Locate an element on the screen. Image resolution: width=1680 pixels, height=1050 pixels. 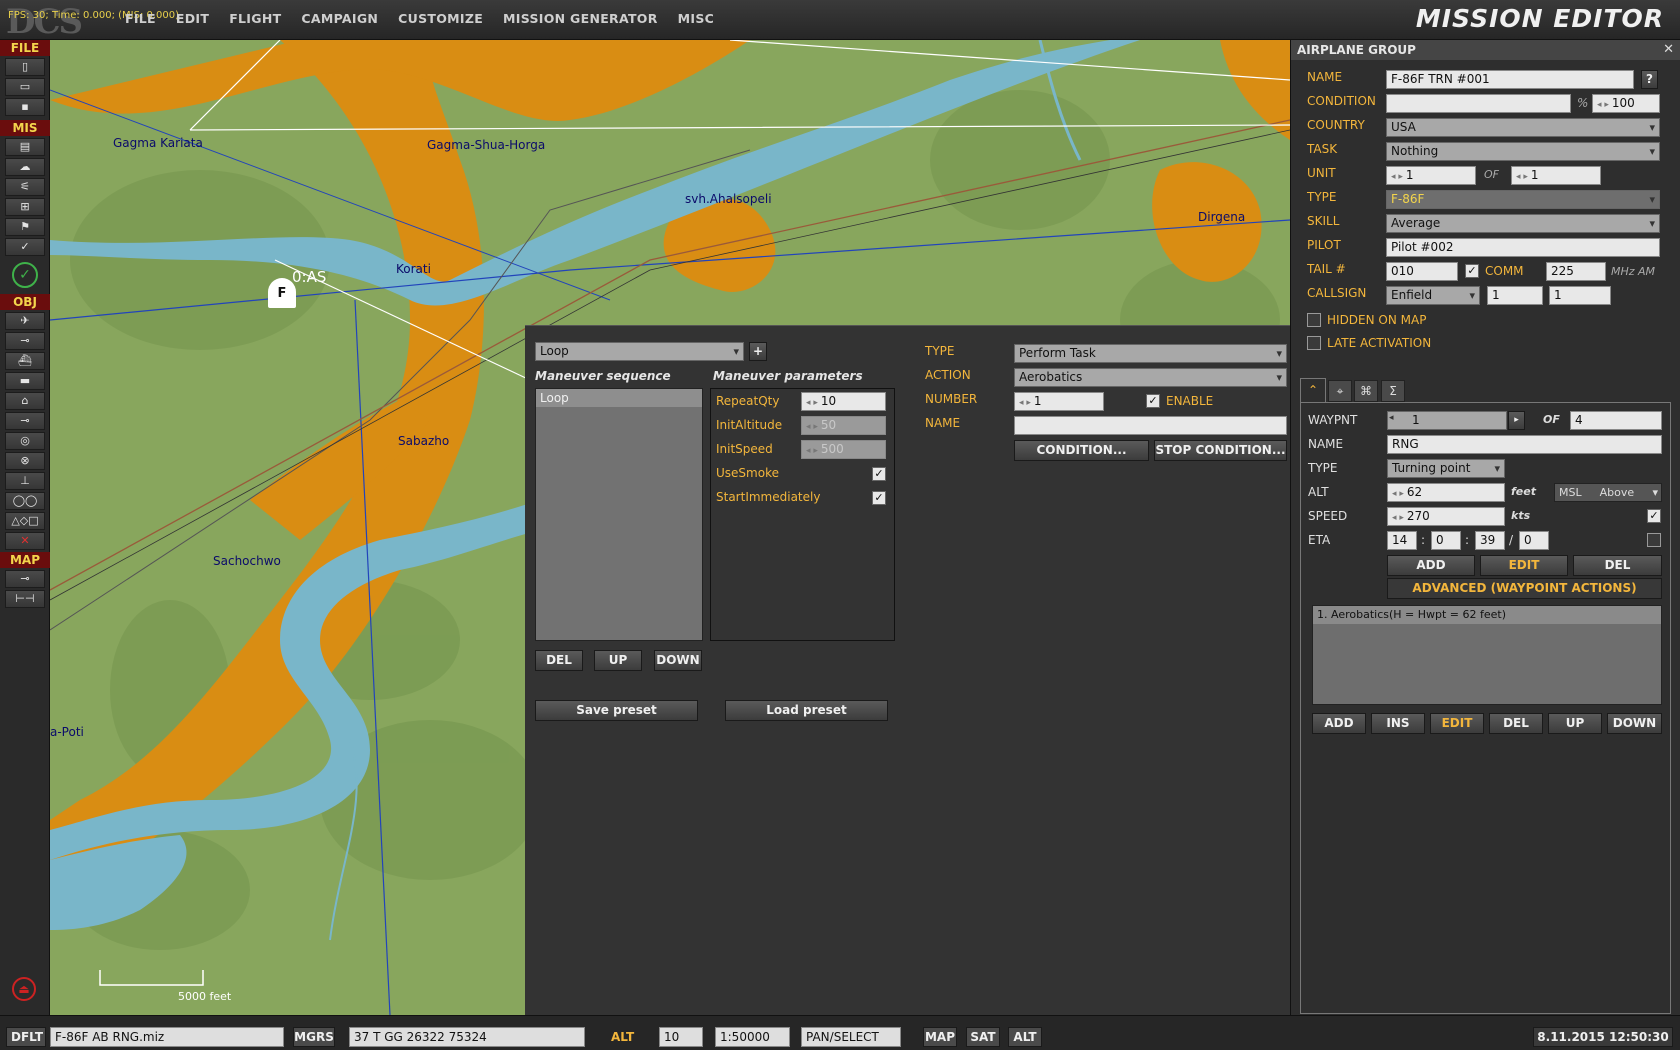
pilot-input: Pilot #002 is located at coordinates (1523, 247).